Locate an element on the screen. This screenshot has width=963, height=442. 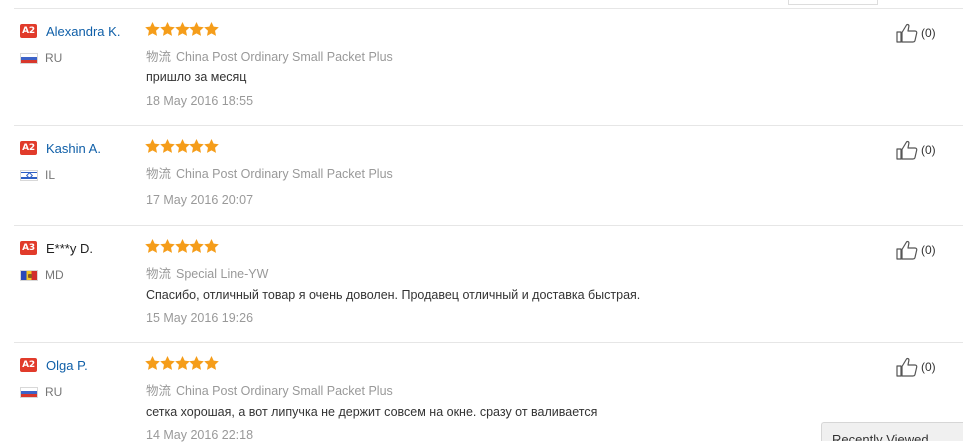
reviewer: A2 Kashin A. is located at coordinates (60, 148).